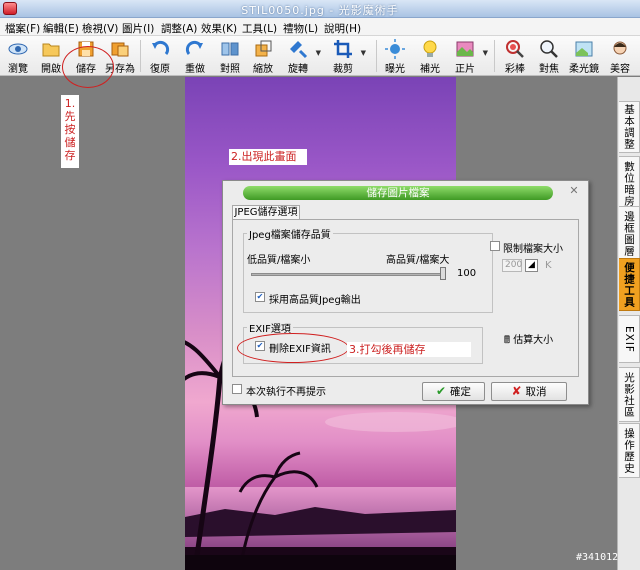  I want to click on side-panel: 基本調整 數位暗房 邊框圖層 便捷工具 EXIF 光影社區 操作歷史, so click(628, 323).